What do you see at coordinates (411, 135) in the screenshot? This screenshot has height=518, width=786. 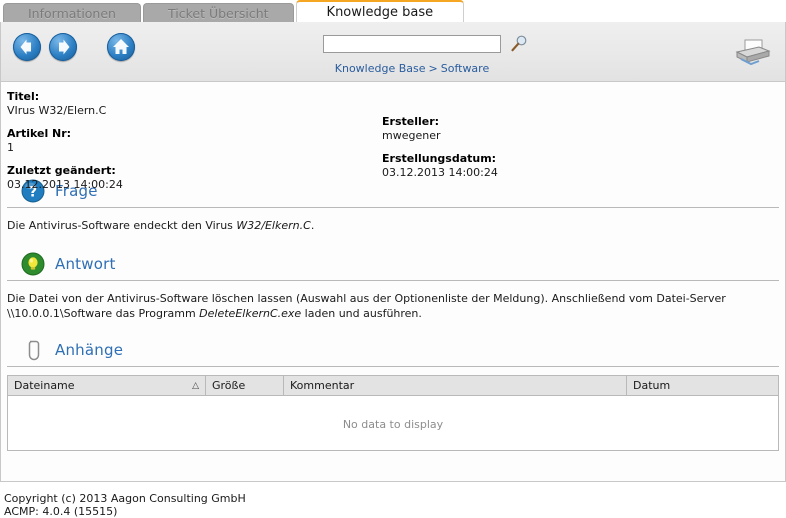 I see `creator-value: mwegener` at bounding box center [411, 135].